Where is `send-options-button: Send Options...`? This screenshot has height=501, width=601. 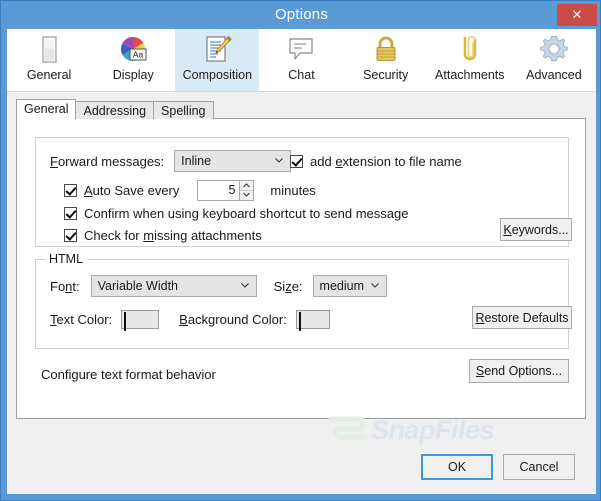
send-options-button: Send Options... is located at coordinates (519, 371).